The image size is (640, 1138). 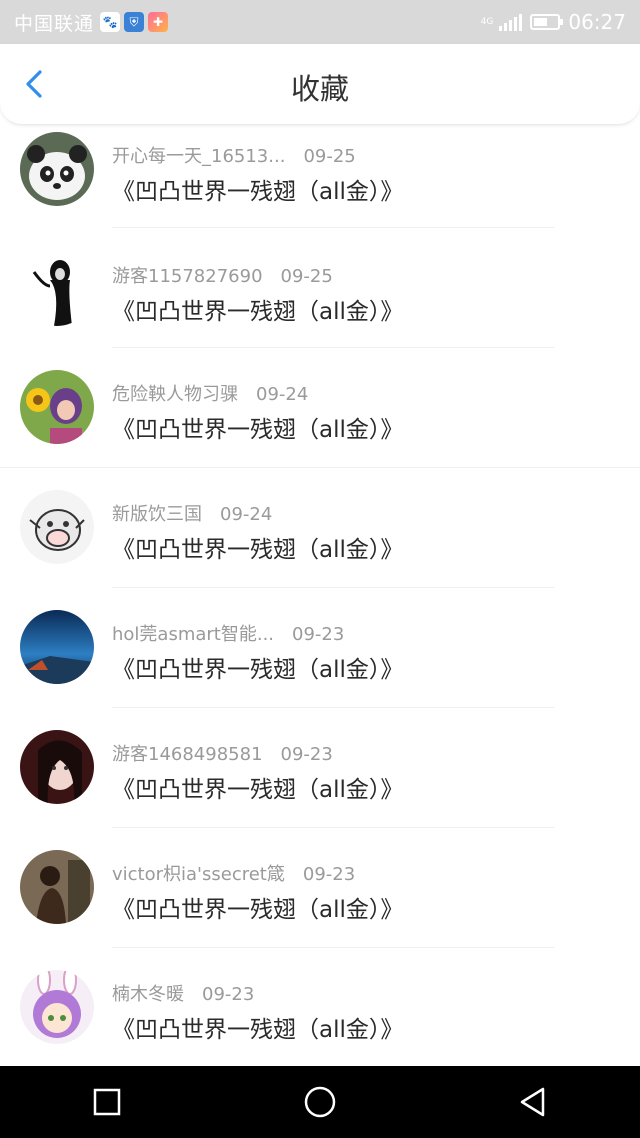 I want to click on notification-icons: 🐾 ⛨ ✚, so click(x=134, y=22).